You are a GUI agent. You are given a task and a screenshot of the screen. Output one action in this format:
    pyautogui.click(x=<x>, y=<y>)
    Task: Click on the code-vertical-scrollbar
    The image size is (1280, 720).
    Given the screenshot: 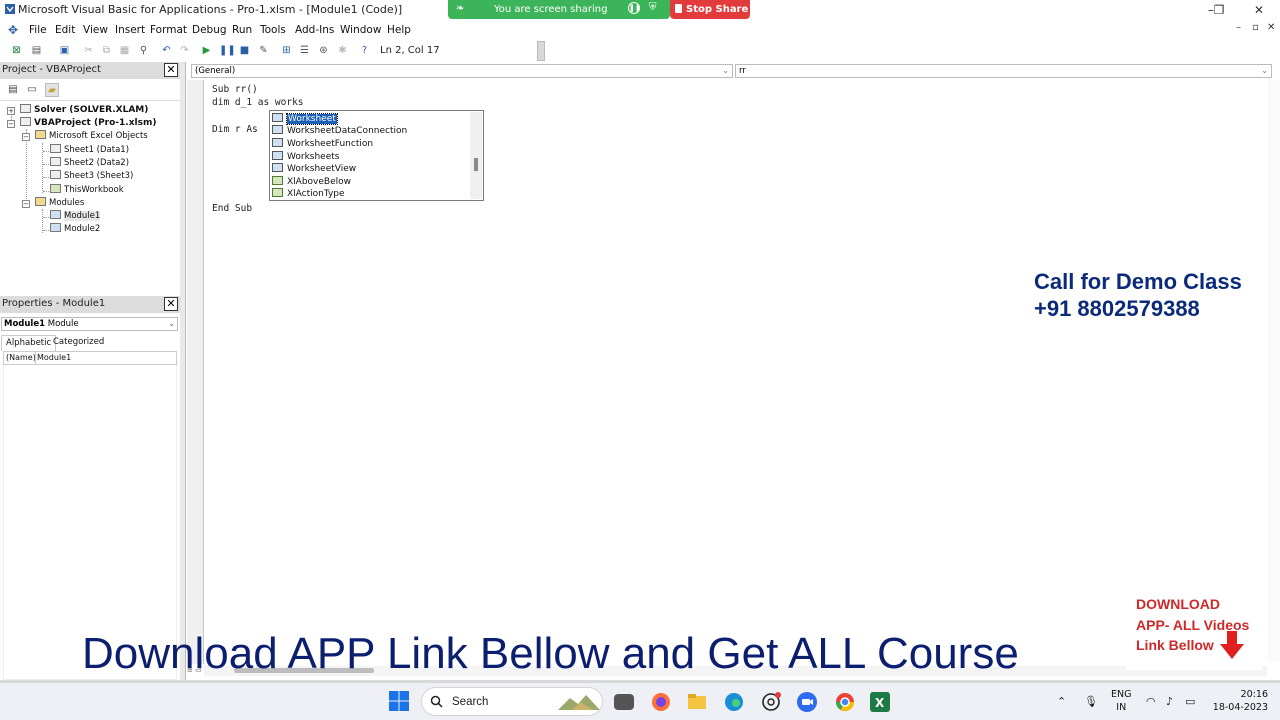 What is the action you would take?
    pyautogui.click(x=1274, y=371)
    